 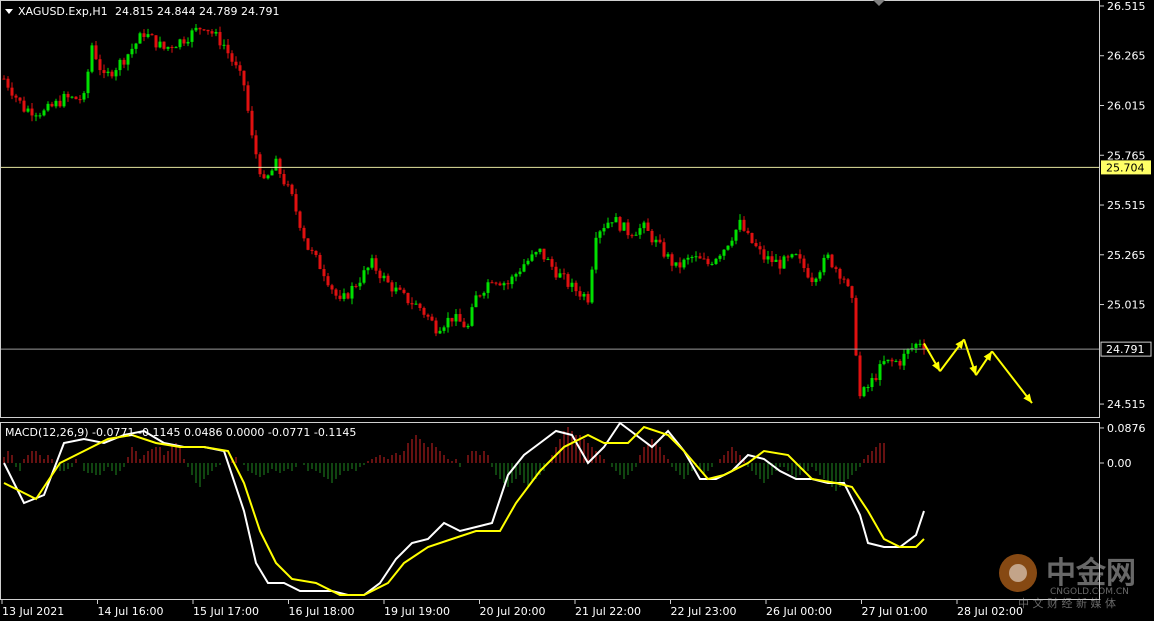 I want to click on chart-menu-icon, so click(x=9, y=11).